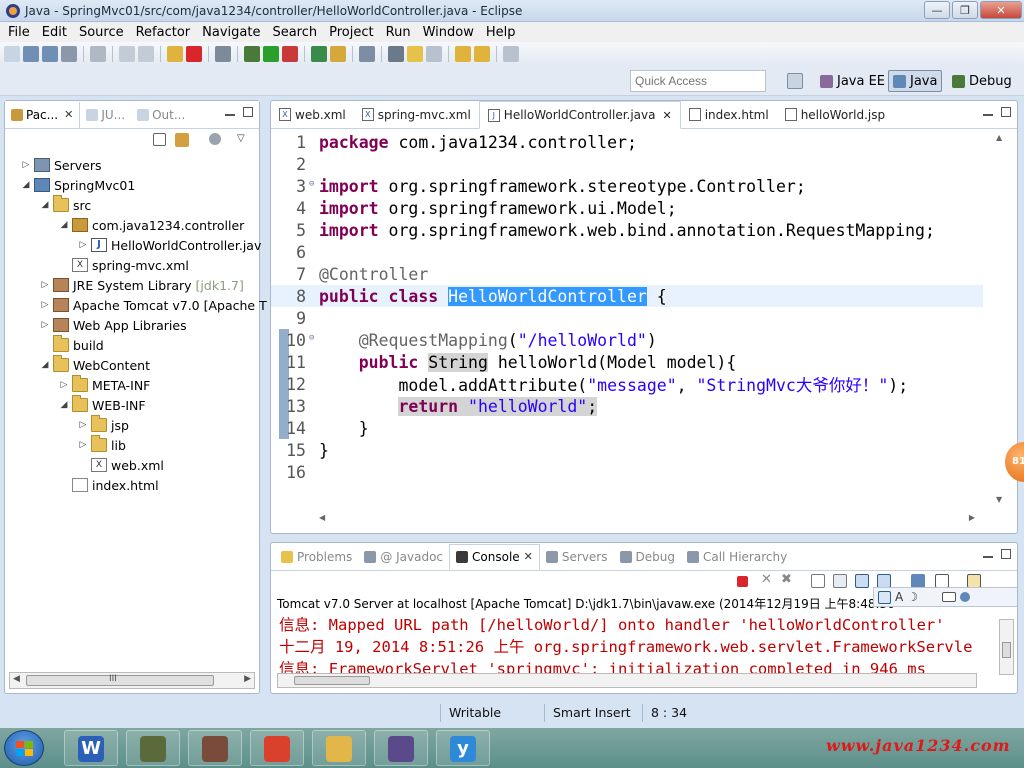 The width and height of the screenshot is (1024, 768). I want to click on tree-item: ▷ Apache Tomcat v7.0 [Apache T, so click(153, 305).